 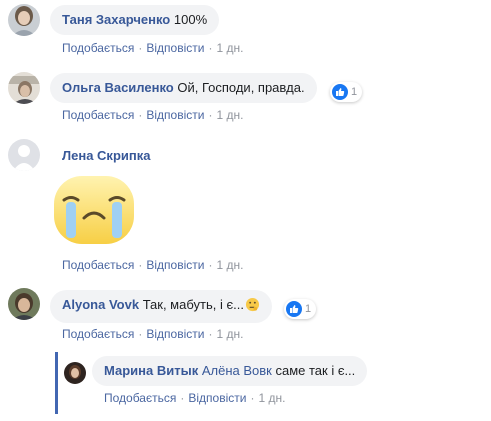 What do you see at coordinates (241, 87) in the screenshot?
I see `comment-text: Ой, Господи, правда.` at bounding box center [241, 87].